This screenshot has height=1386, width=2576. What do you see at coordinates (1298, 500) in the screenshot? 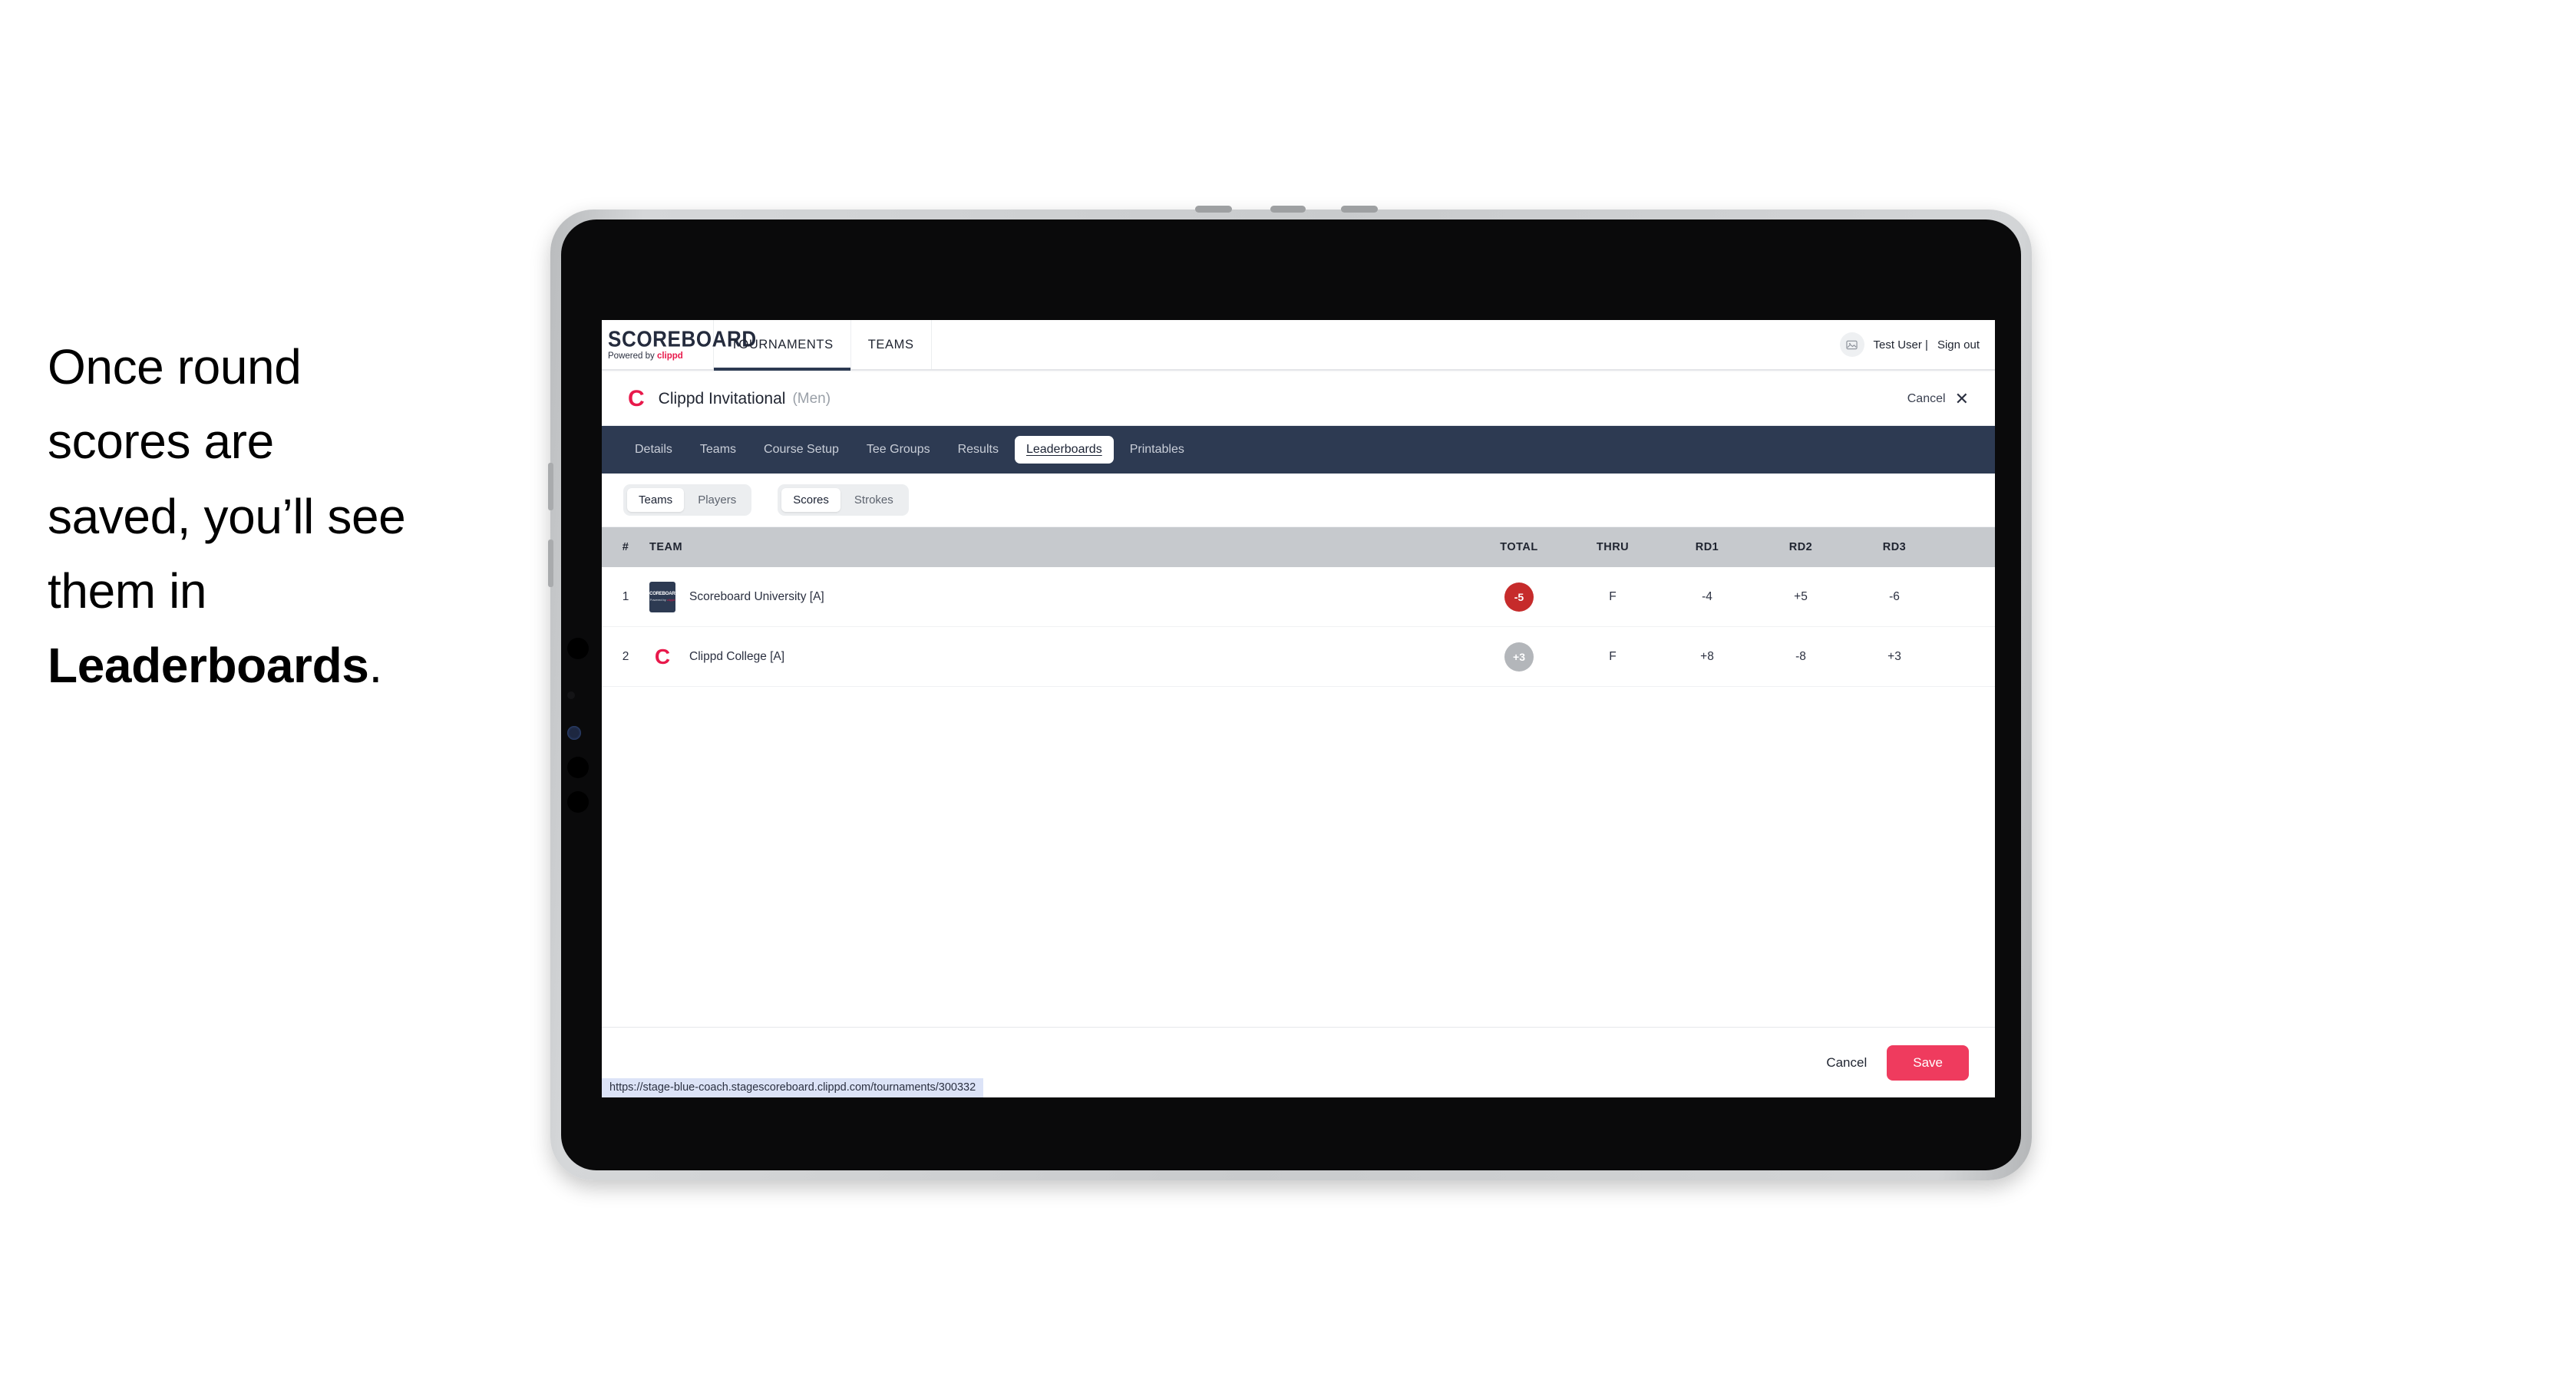
I see `leaderboard-filters: Teams Players Scores Strokes` at bounding box center [1298, 500].